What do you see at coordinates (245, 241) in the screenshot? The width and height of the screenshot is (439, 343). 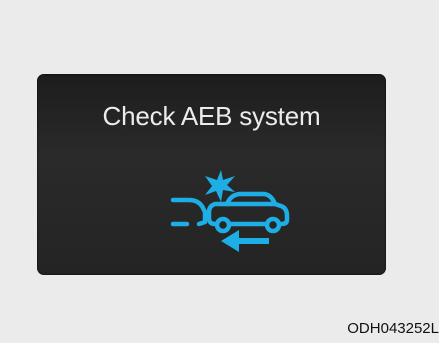 I see `direction-arrow` at bounding box center [245, 241].